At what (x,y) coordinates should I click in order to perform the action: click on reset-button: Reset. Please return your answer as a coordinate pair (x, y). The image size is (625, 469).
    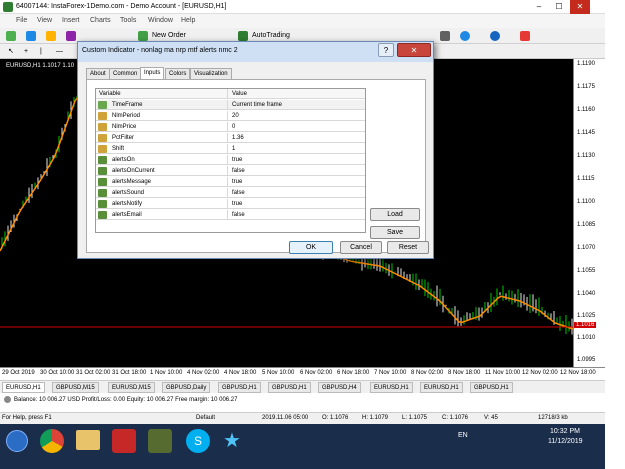
    Looking at the image, I should click on (408, 247).